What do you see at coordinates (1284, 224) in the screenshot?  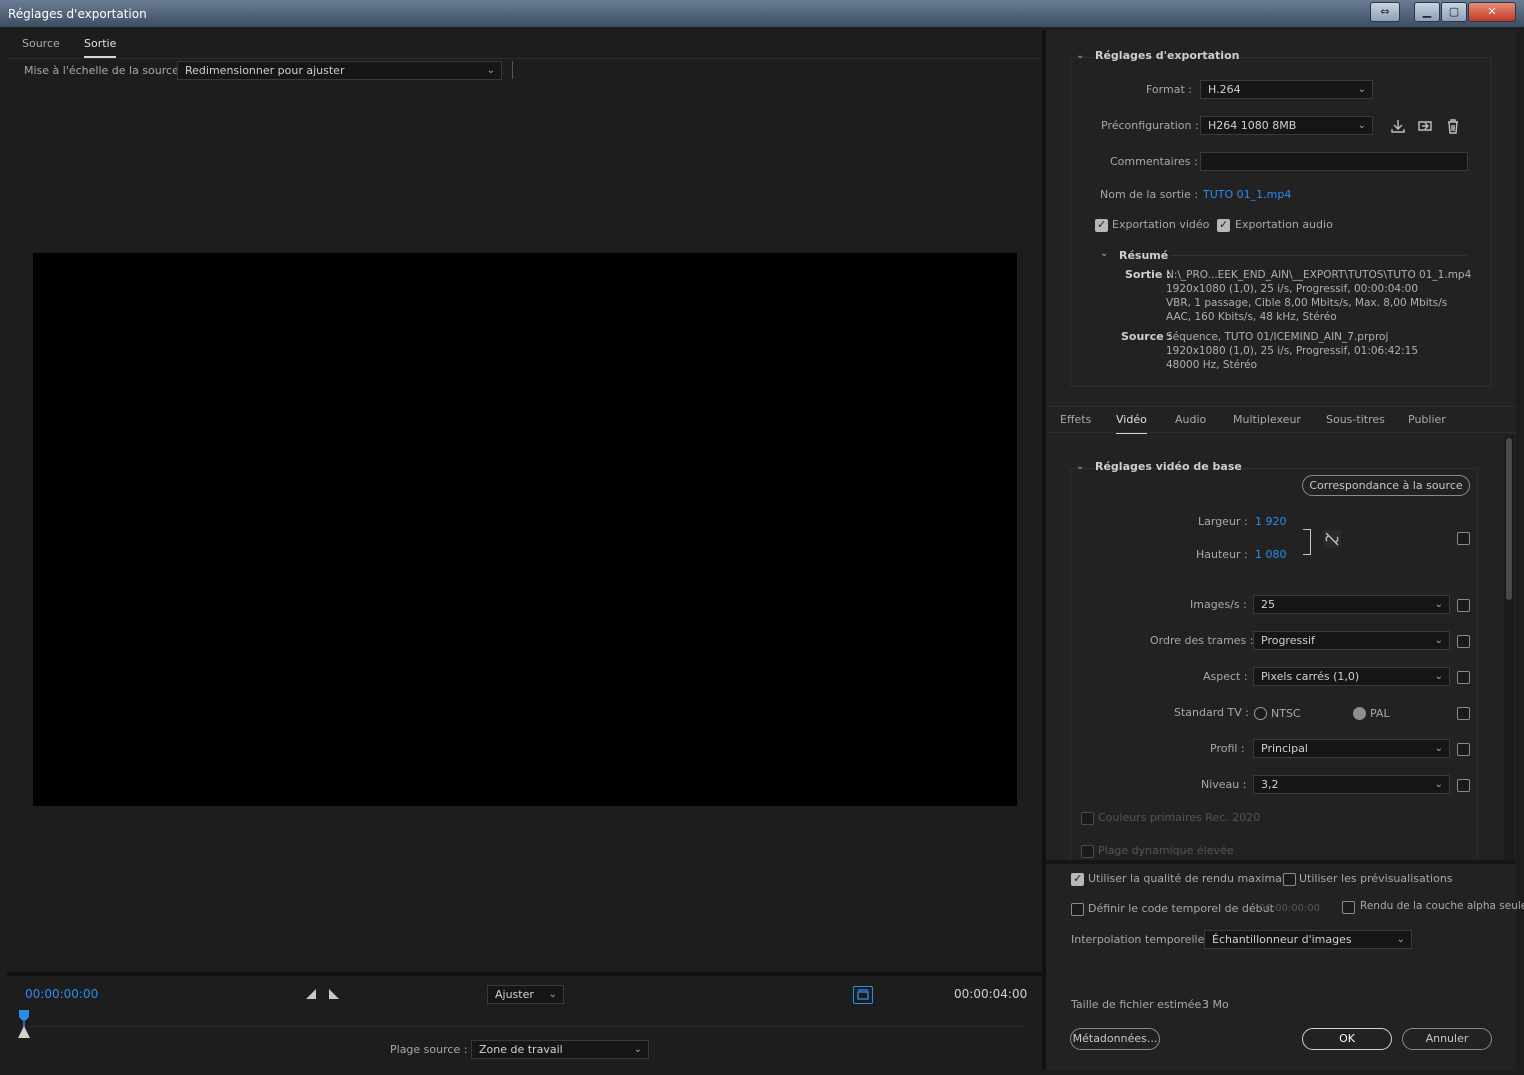 I see `export-audio-label: Exportation audio` at bounding box center [1284, 224].